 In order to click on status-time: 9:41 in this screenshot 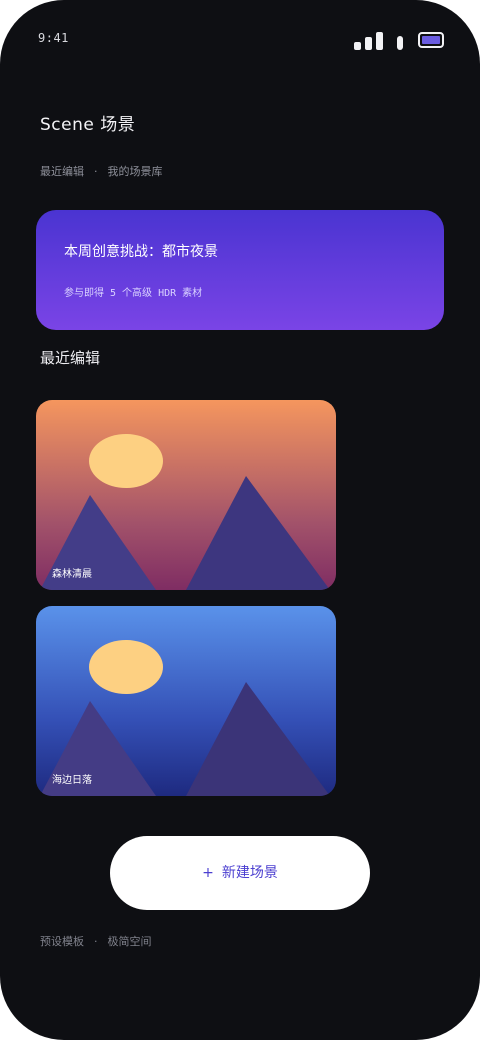, I will do `click(53, 38)`.